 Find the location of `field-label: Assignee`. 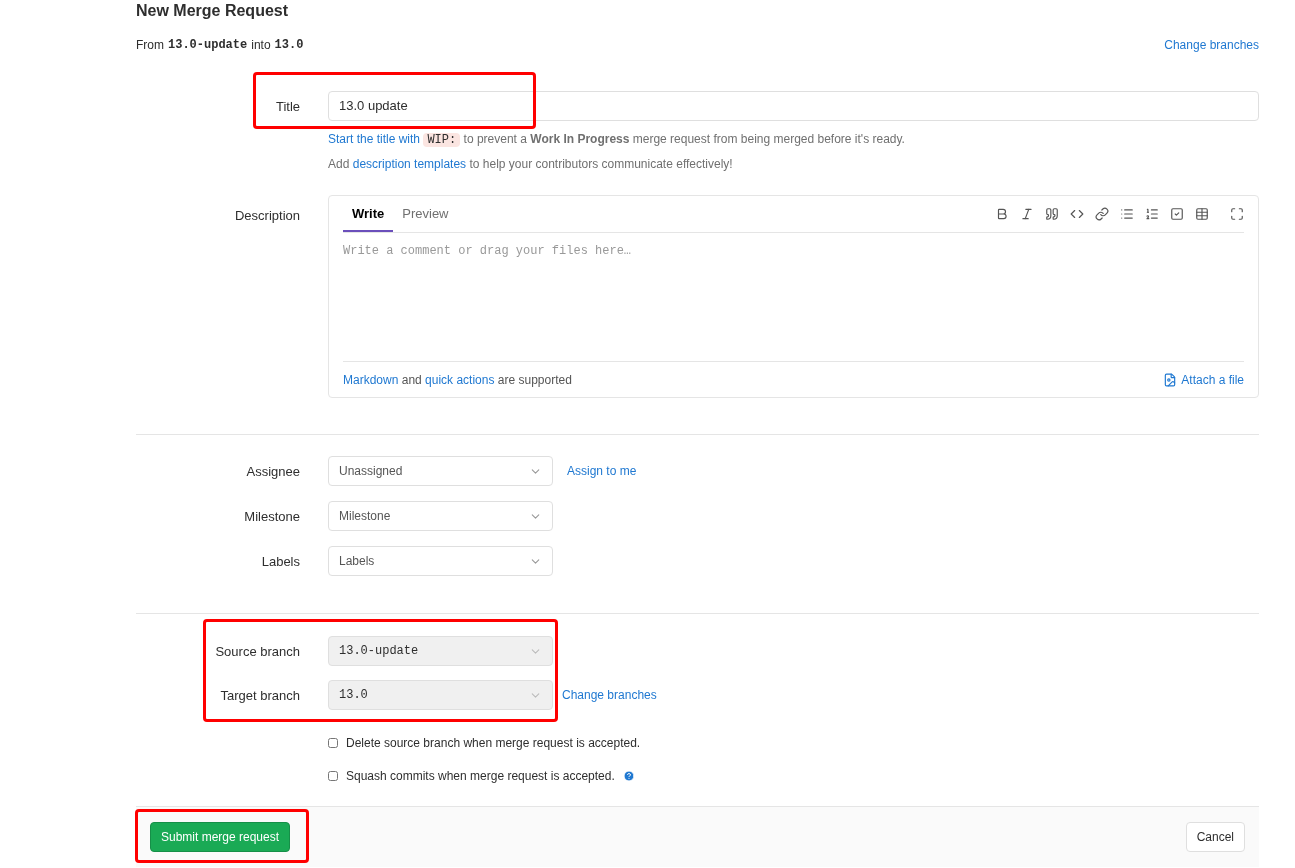

field-label: Assignee is located at coordinates (273, 471).